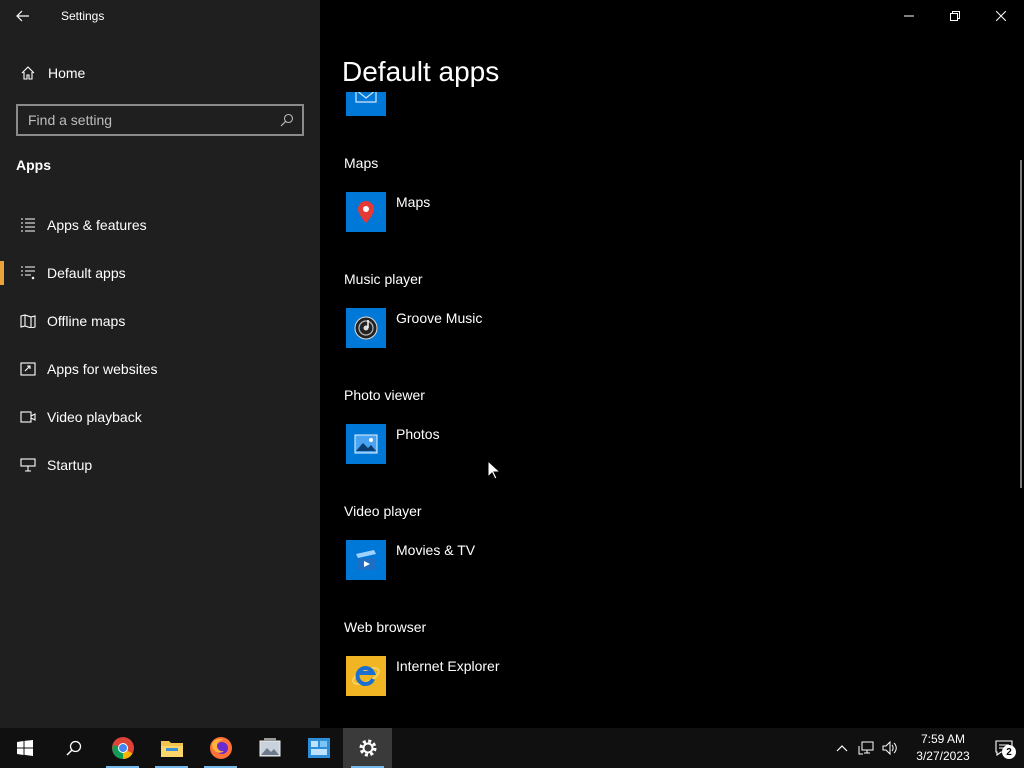  I want to click on home-icon, so click(28, 73).